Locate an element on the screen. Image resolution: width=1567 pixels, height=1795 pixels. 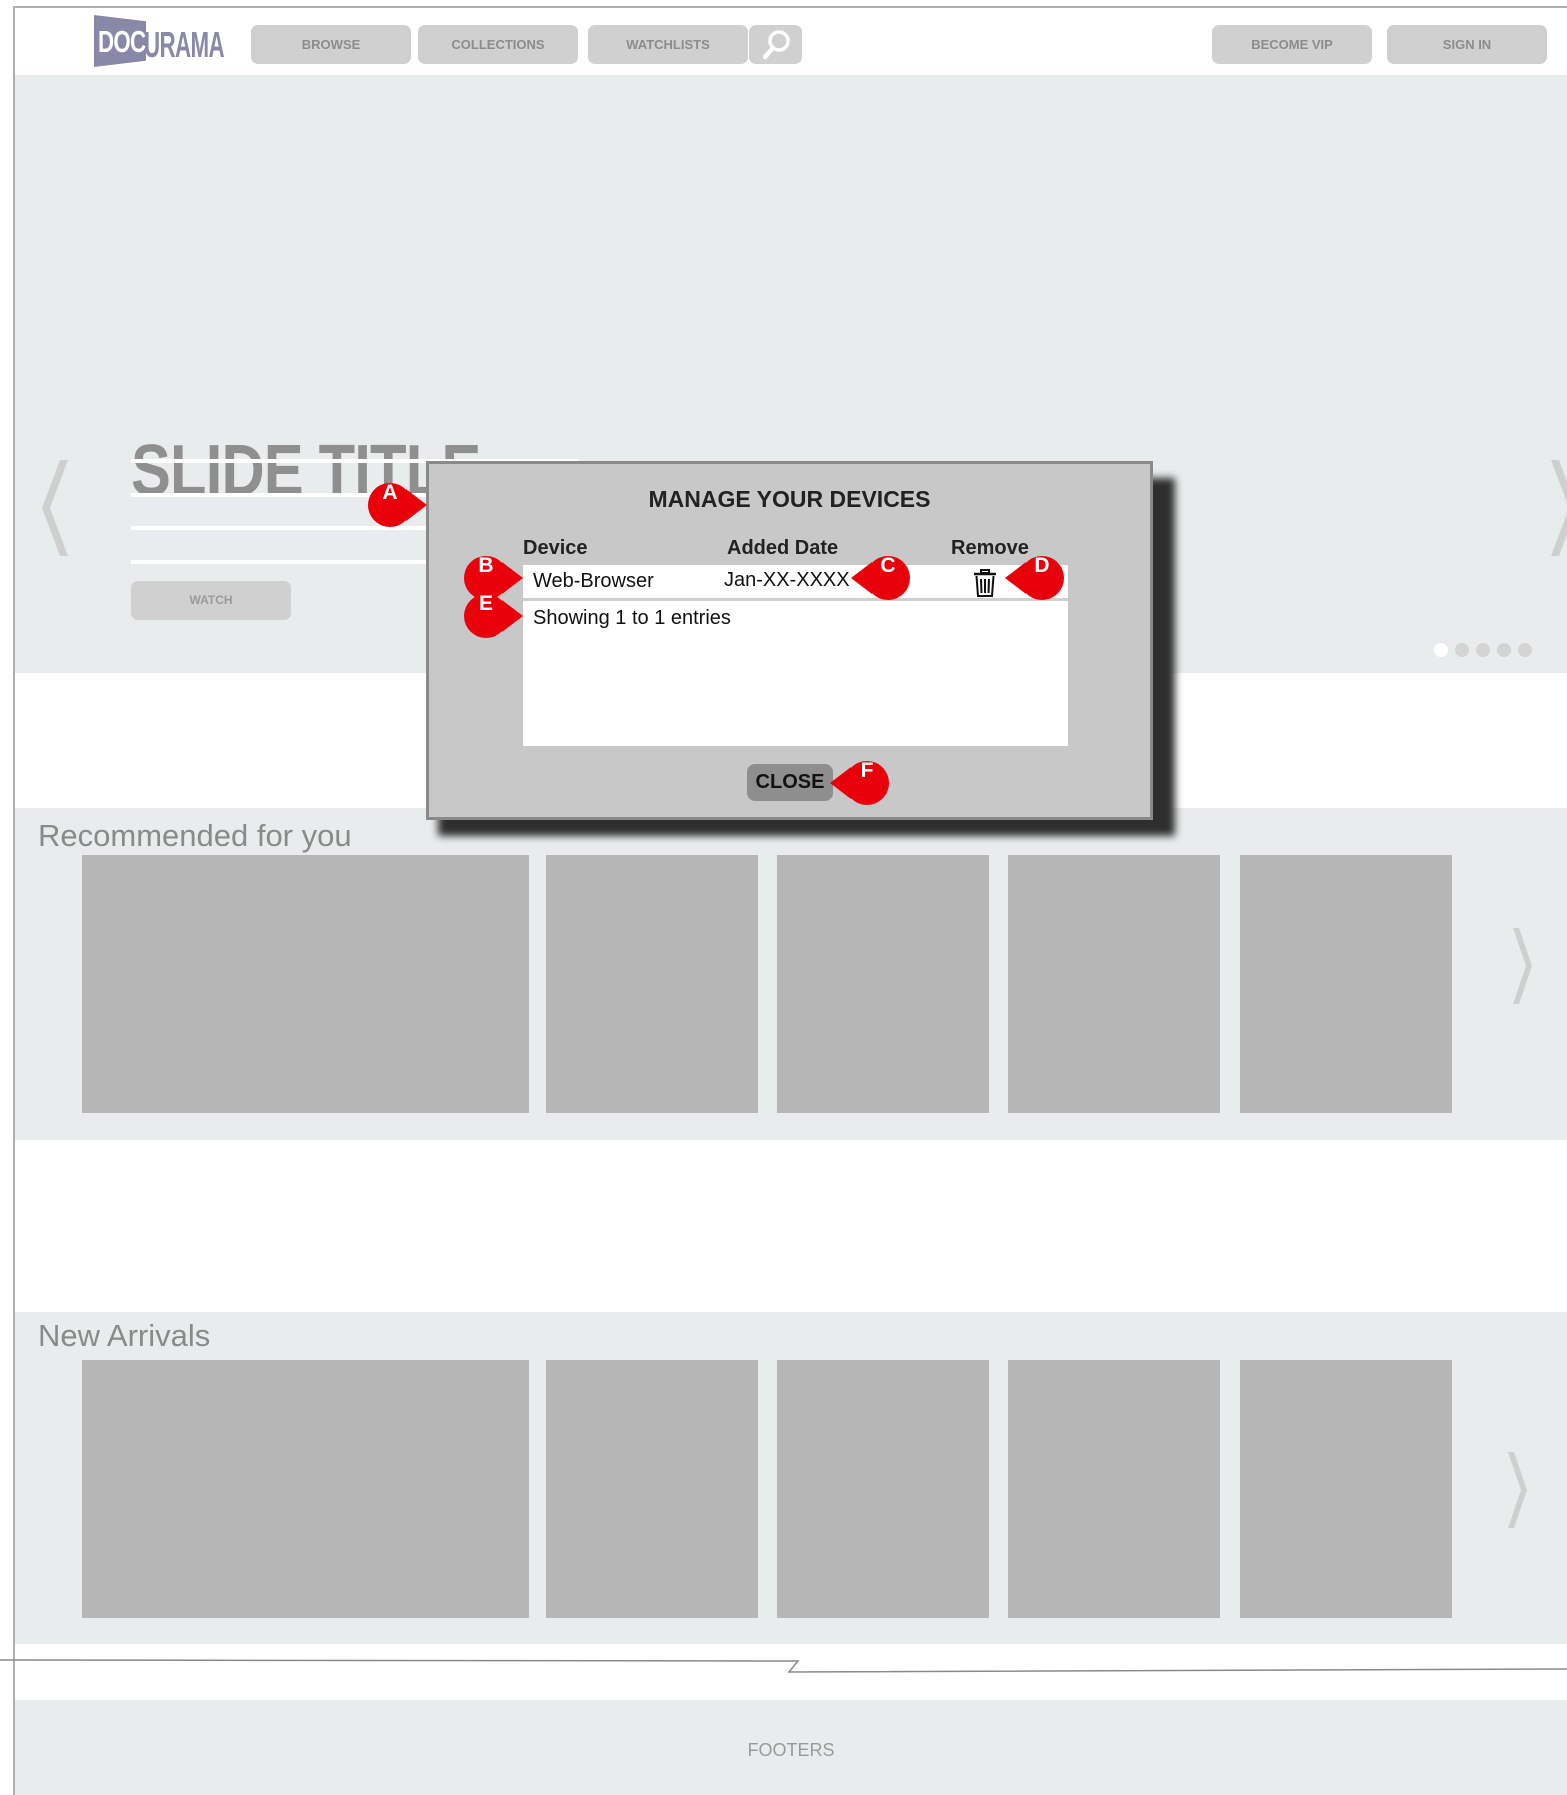
close-button: CLOSE is located at coordinates (790, 782).